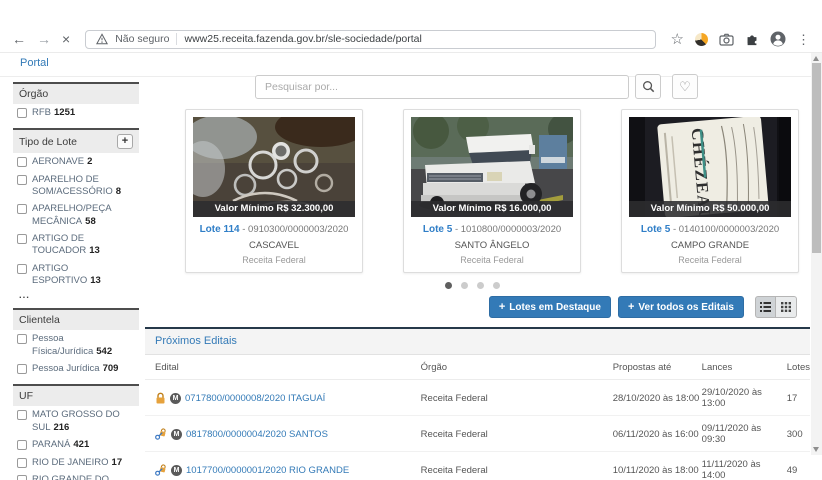 The image size is (822, 480). Describe the element at coordinates (34, 63) in the screenshot. I see `breadcrumb-portal-link: Portal` at that location.